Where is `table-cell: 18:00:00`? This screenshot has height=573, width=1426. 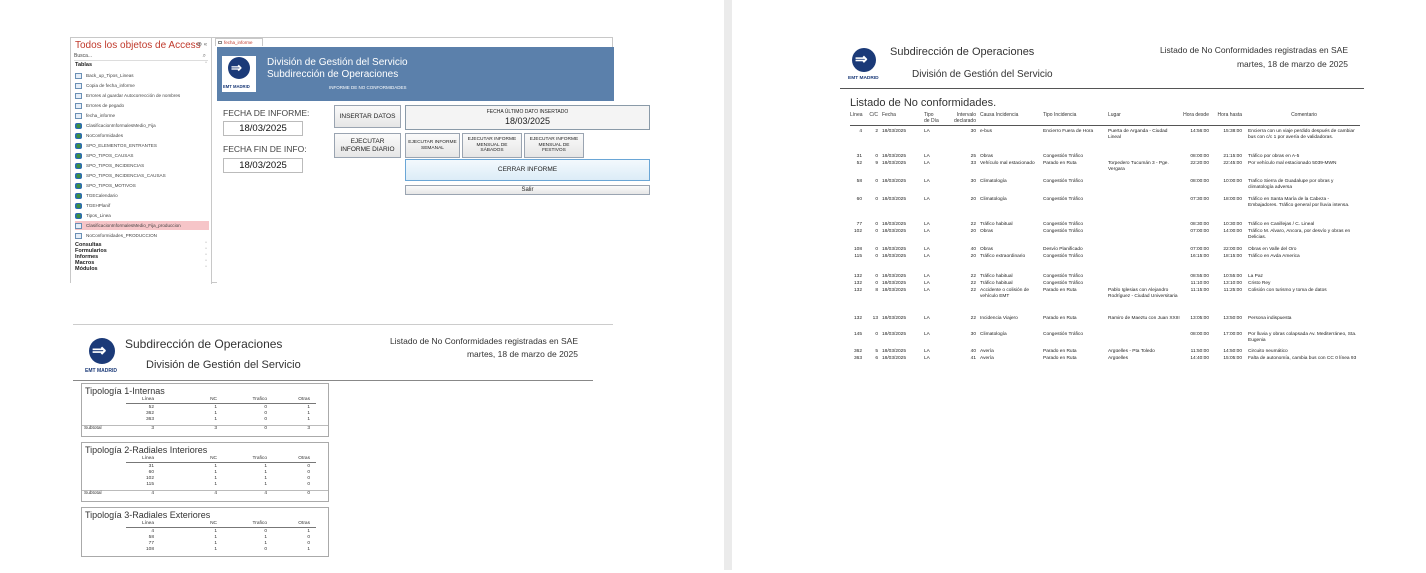
table-cell: 18:00:00 is located at coordinates (1232, 199).